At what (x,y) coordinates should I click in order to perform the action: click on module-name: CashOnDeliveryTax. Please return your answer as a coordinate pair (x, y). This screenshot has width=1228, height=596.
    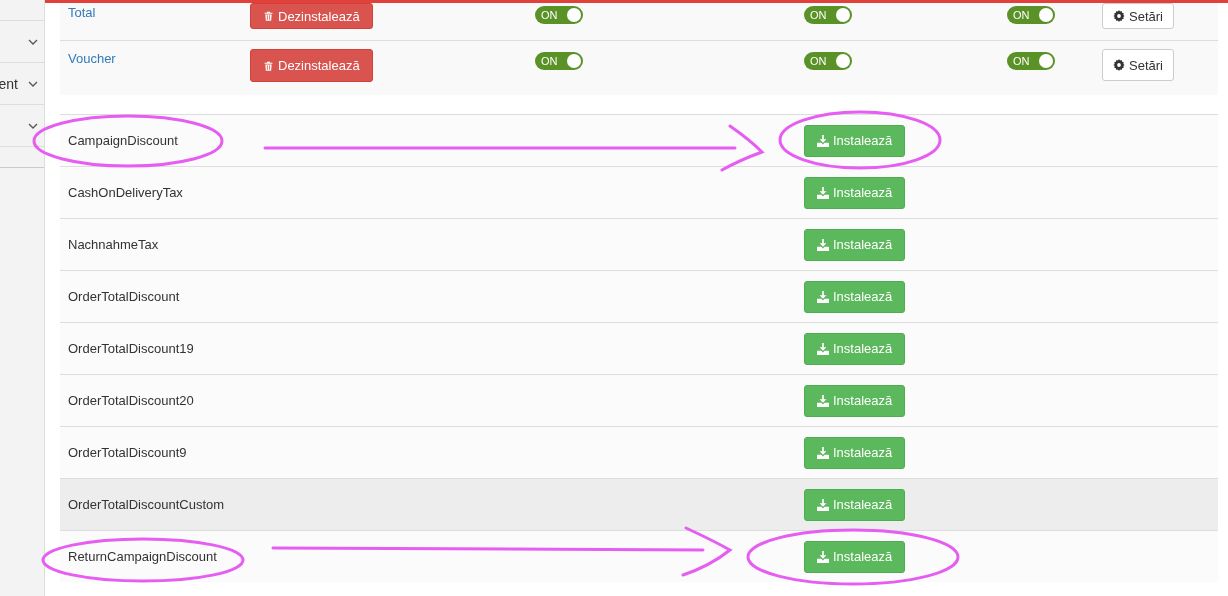
    Looking at the image, I should click on (125, 192).